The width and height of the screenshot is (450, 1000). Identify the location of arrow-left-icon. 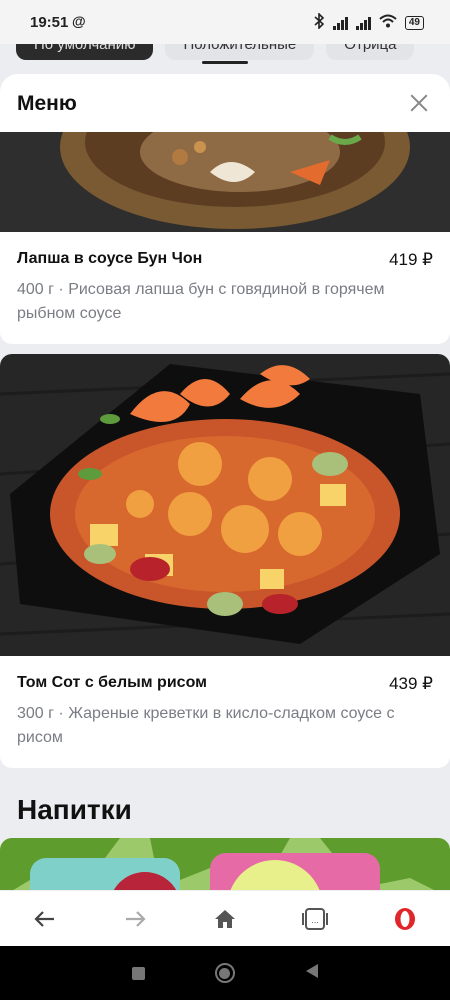
(44, 919).